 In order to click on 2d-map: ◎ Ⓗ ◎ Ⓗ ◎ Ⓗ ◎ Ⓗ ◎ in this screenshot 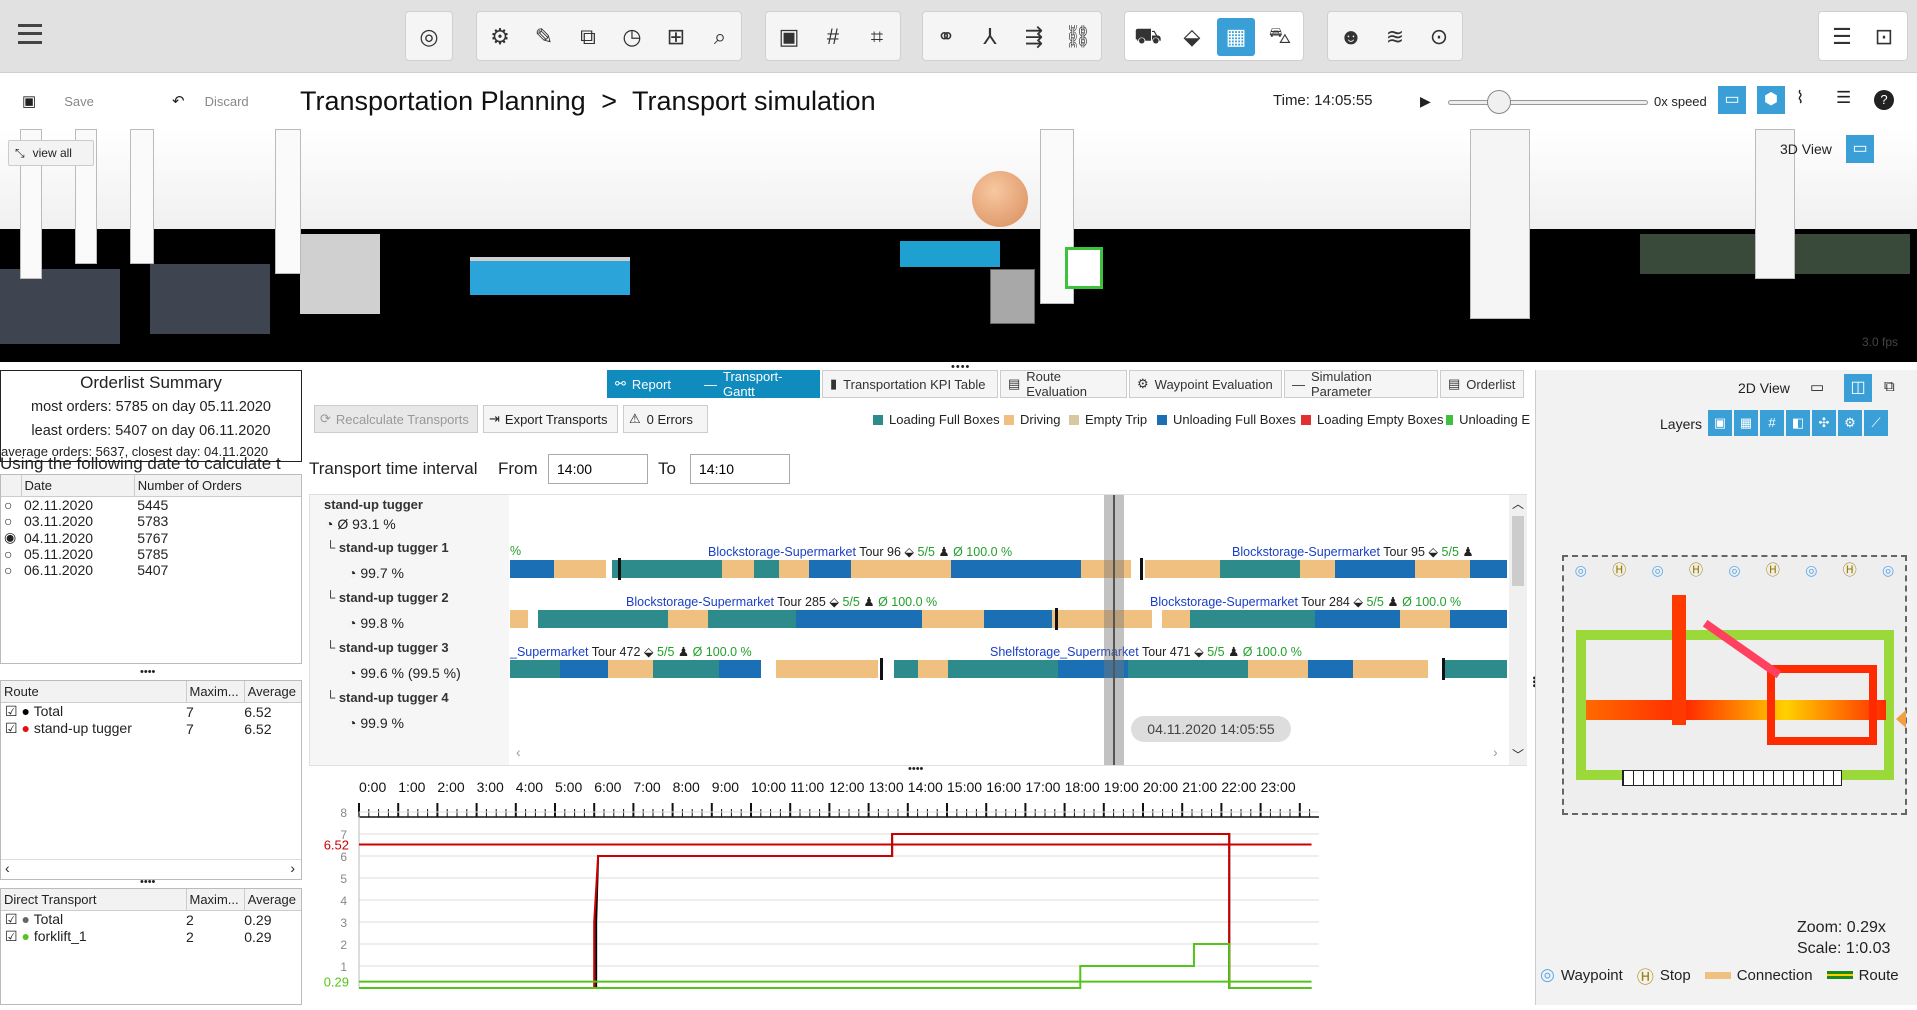, I will do `click(1734, 685)`.